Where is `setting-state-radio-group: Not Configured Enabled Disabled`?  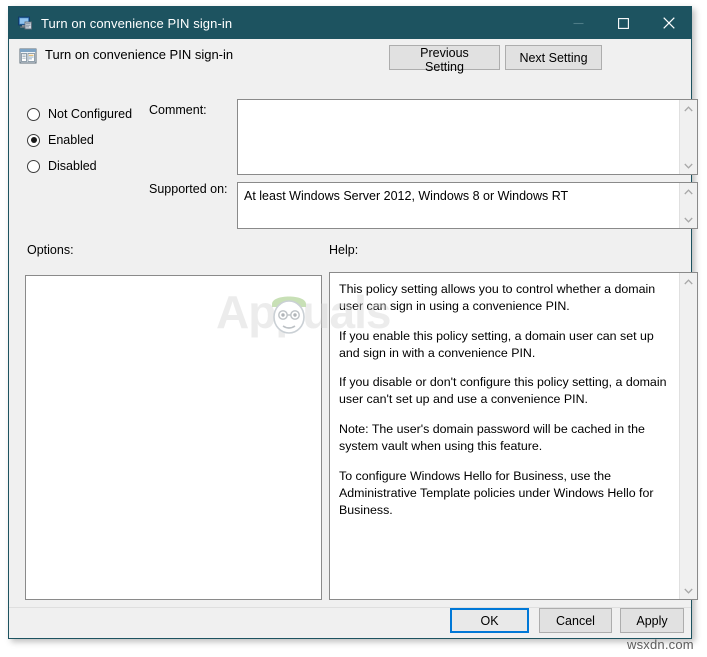
setting-state-radio-group: Not Configured Enabled Disabled is located at coordinates (87, 140).